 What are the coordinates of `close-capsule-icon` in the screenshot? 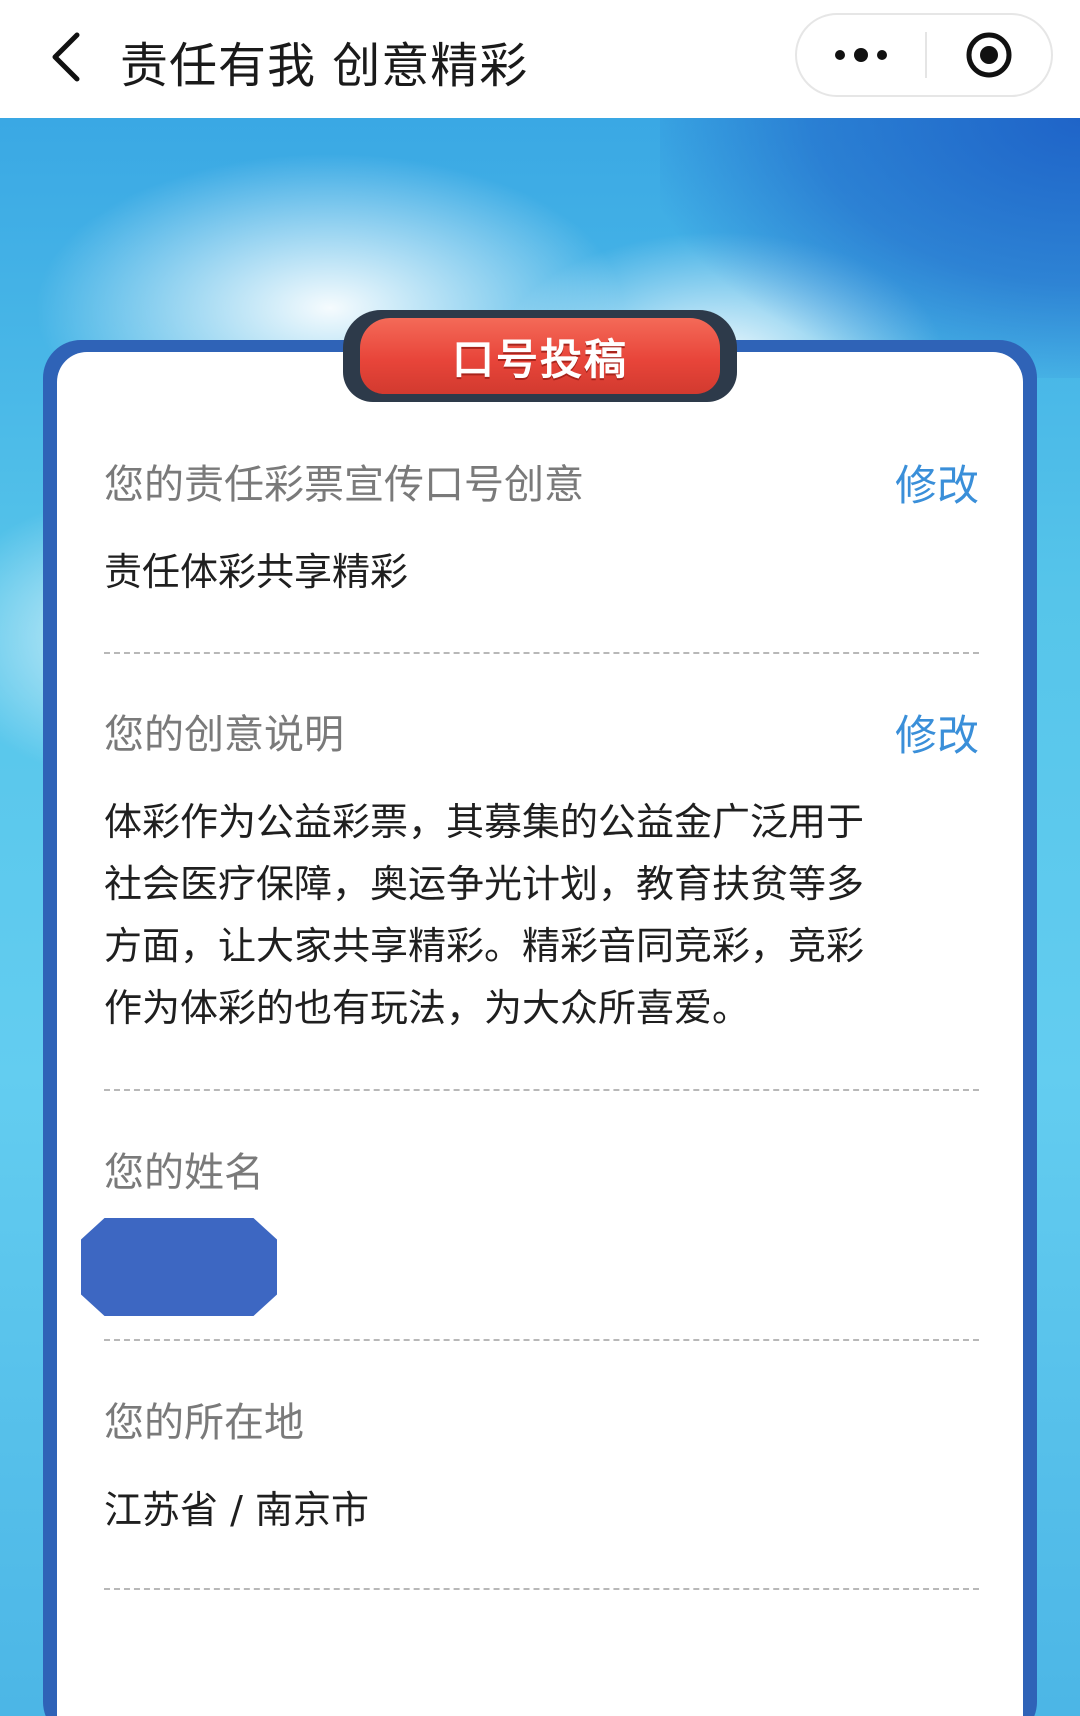 It's located at (989, 55).